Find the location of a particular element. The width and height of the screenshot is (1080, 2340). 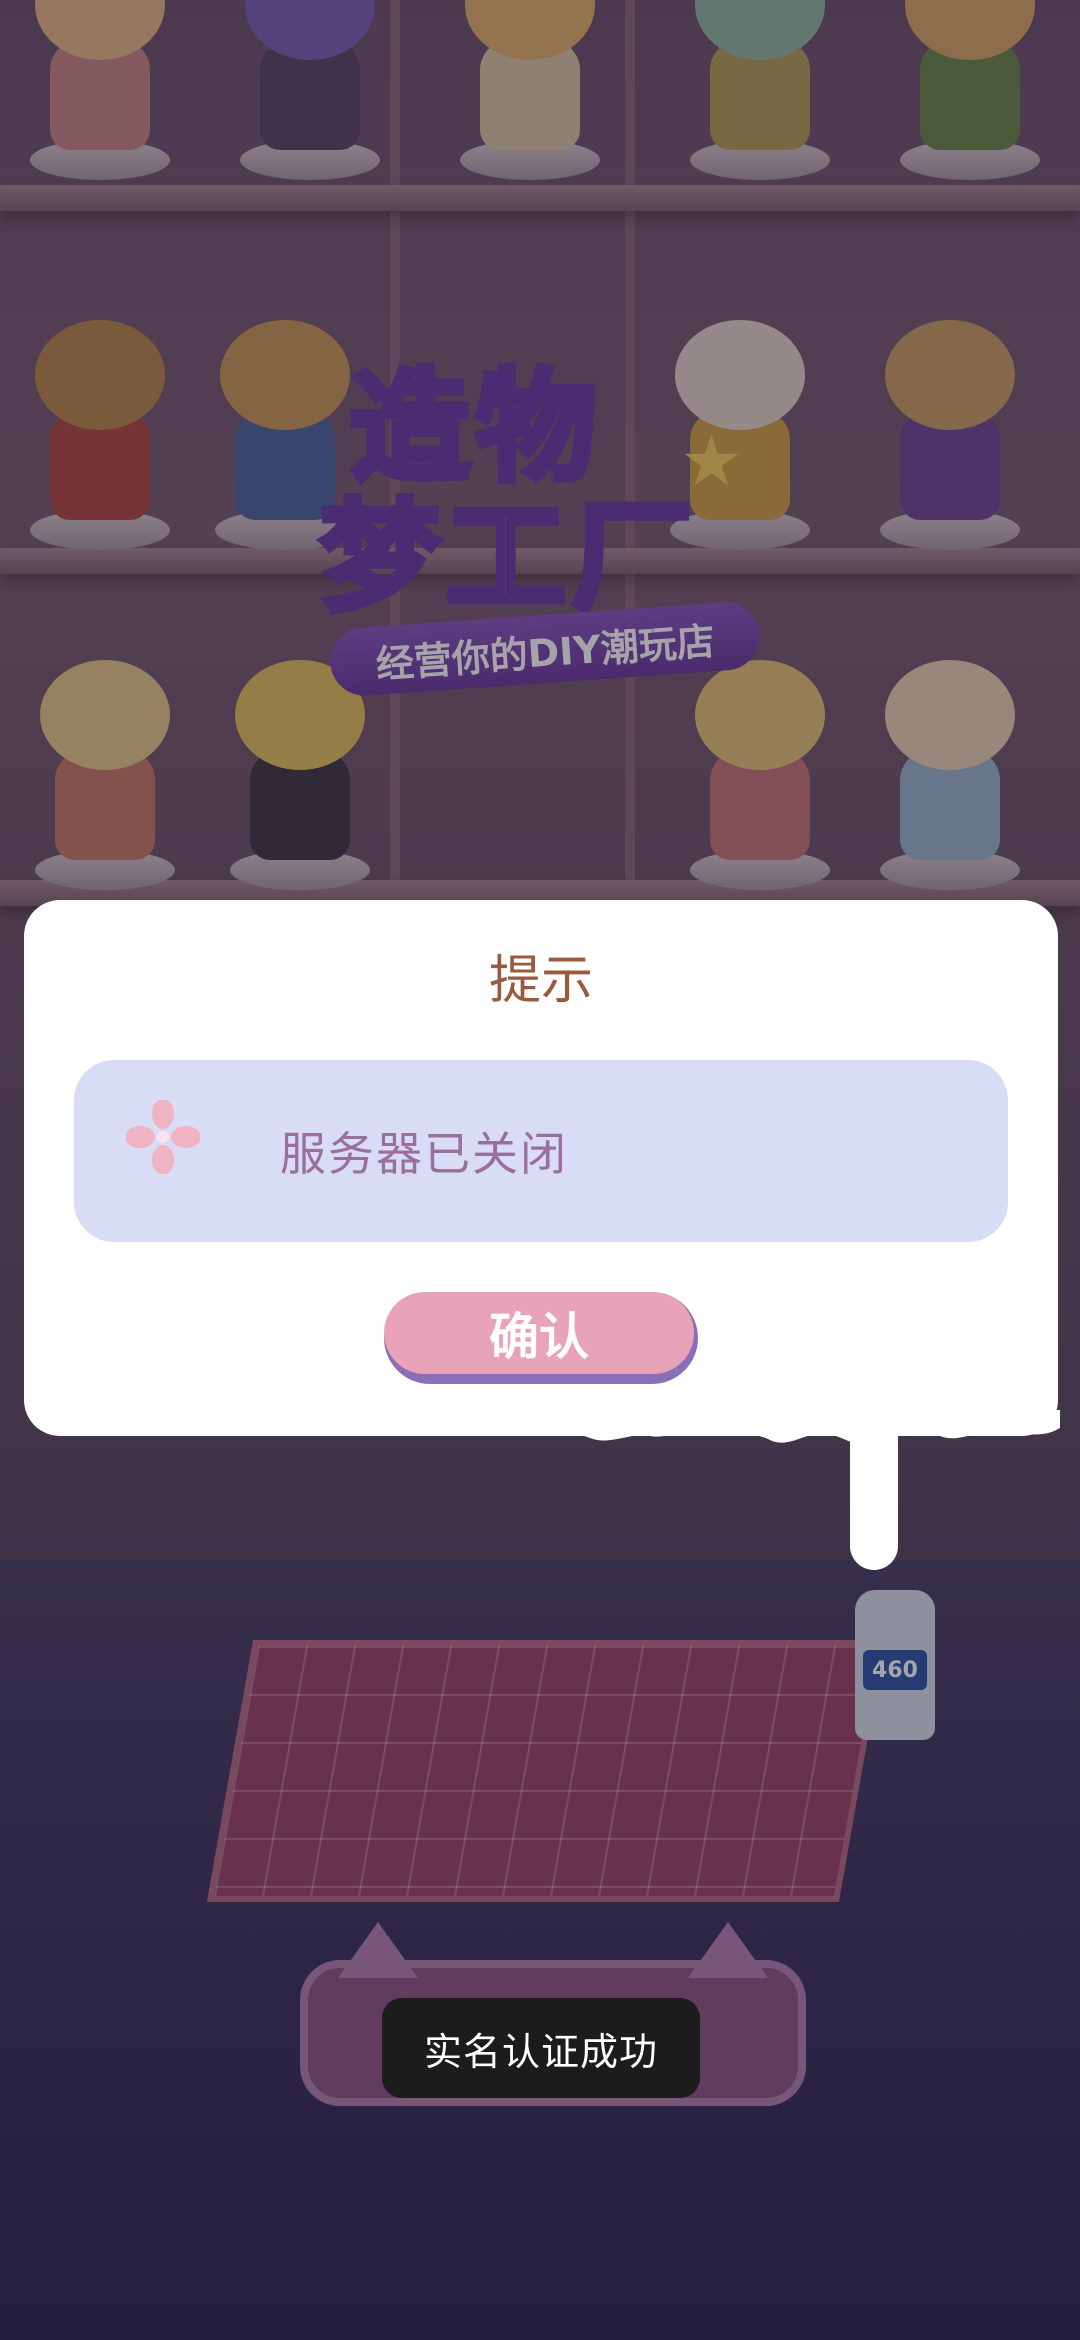

dialog-message: 服务器已关闭 is located at coordinates (424, 1154).